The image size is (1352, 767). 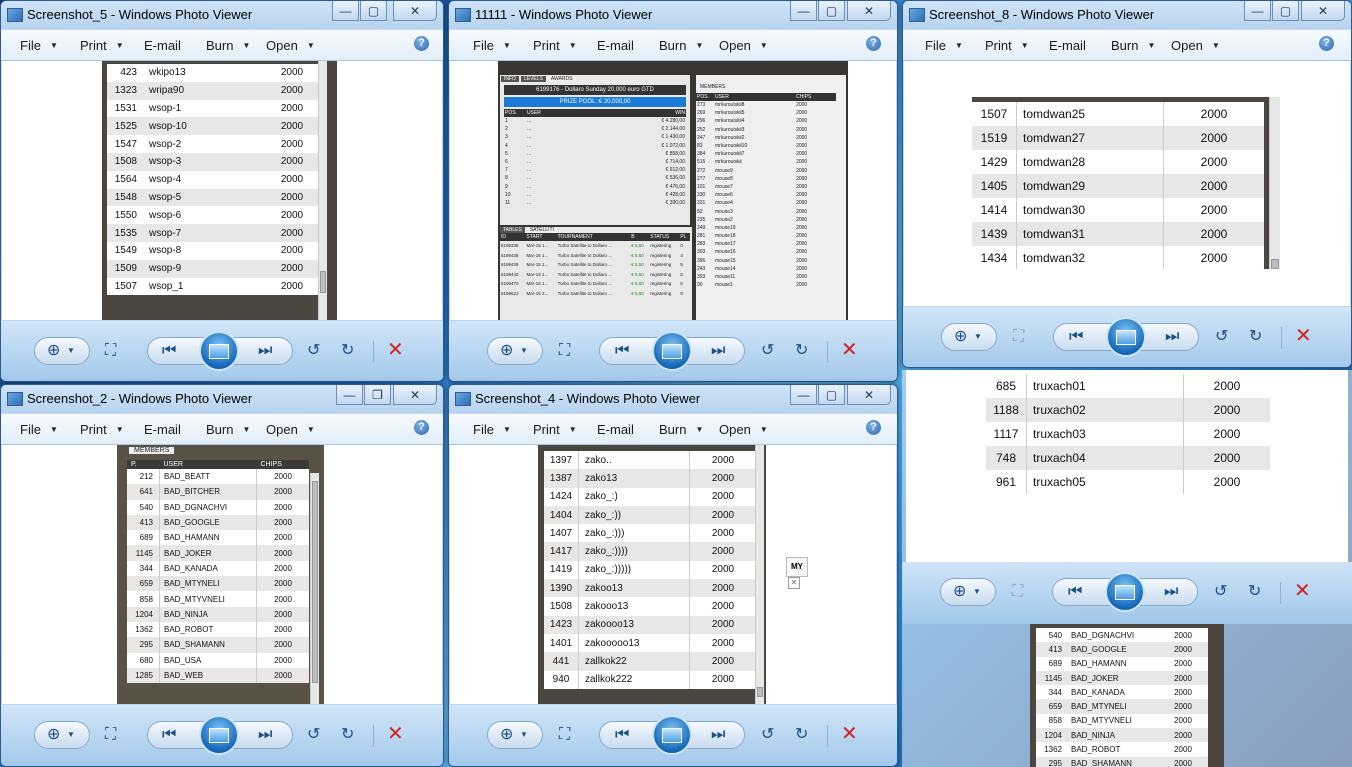 I want to click on table-row: 1204 BAD_NINJA 2000, so click(x=218, y=614).